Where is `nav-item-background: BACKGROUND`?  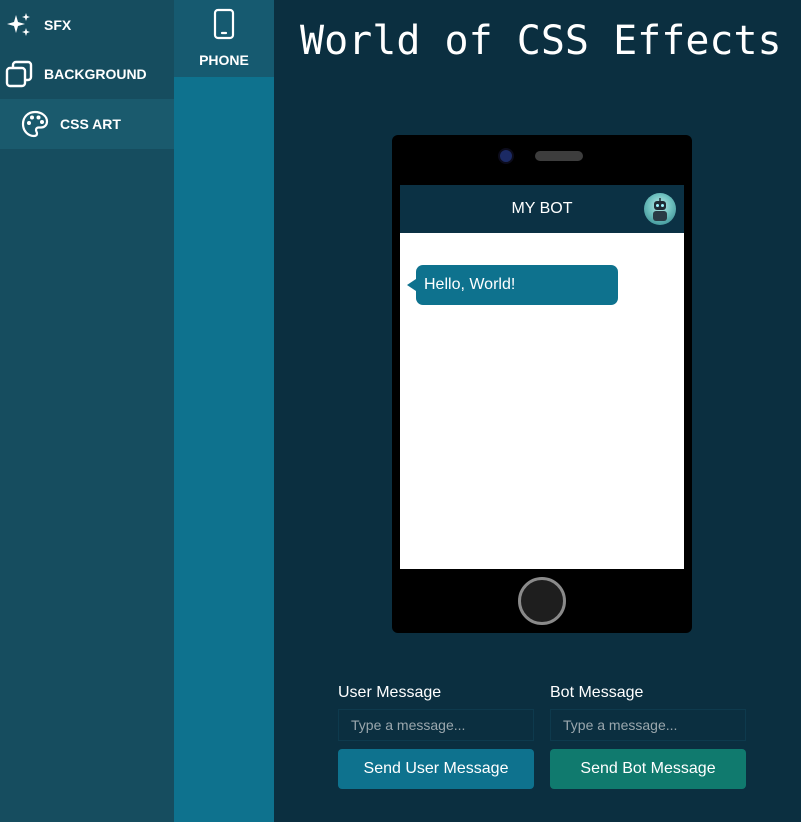
nav-item-background: BACKGROUND is located at coordinates (87, 74).